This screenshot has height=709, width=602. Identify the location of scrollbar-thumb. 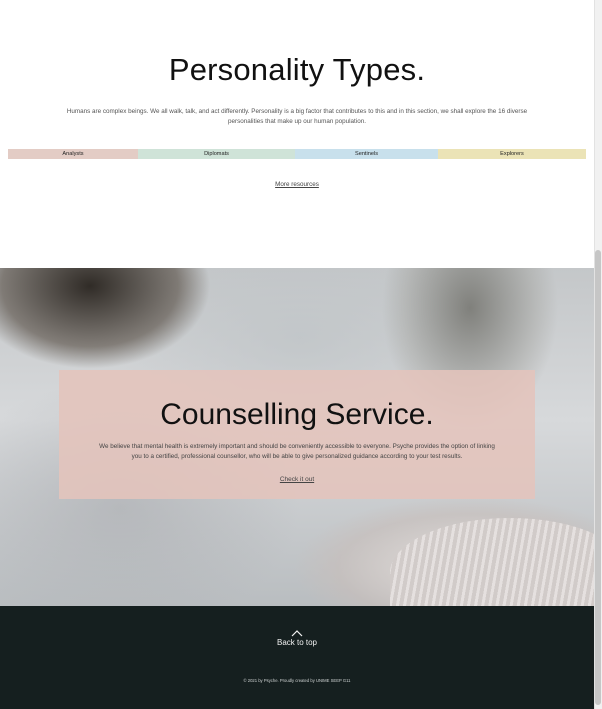
(598, 477).